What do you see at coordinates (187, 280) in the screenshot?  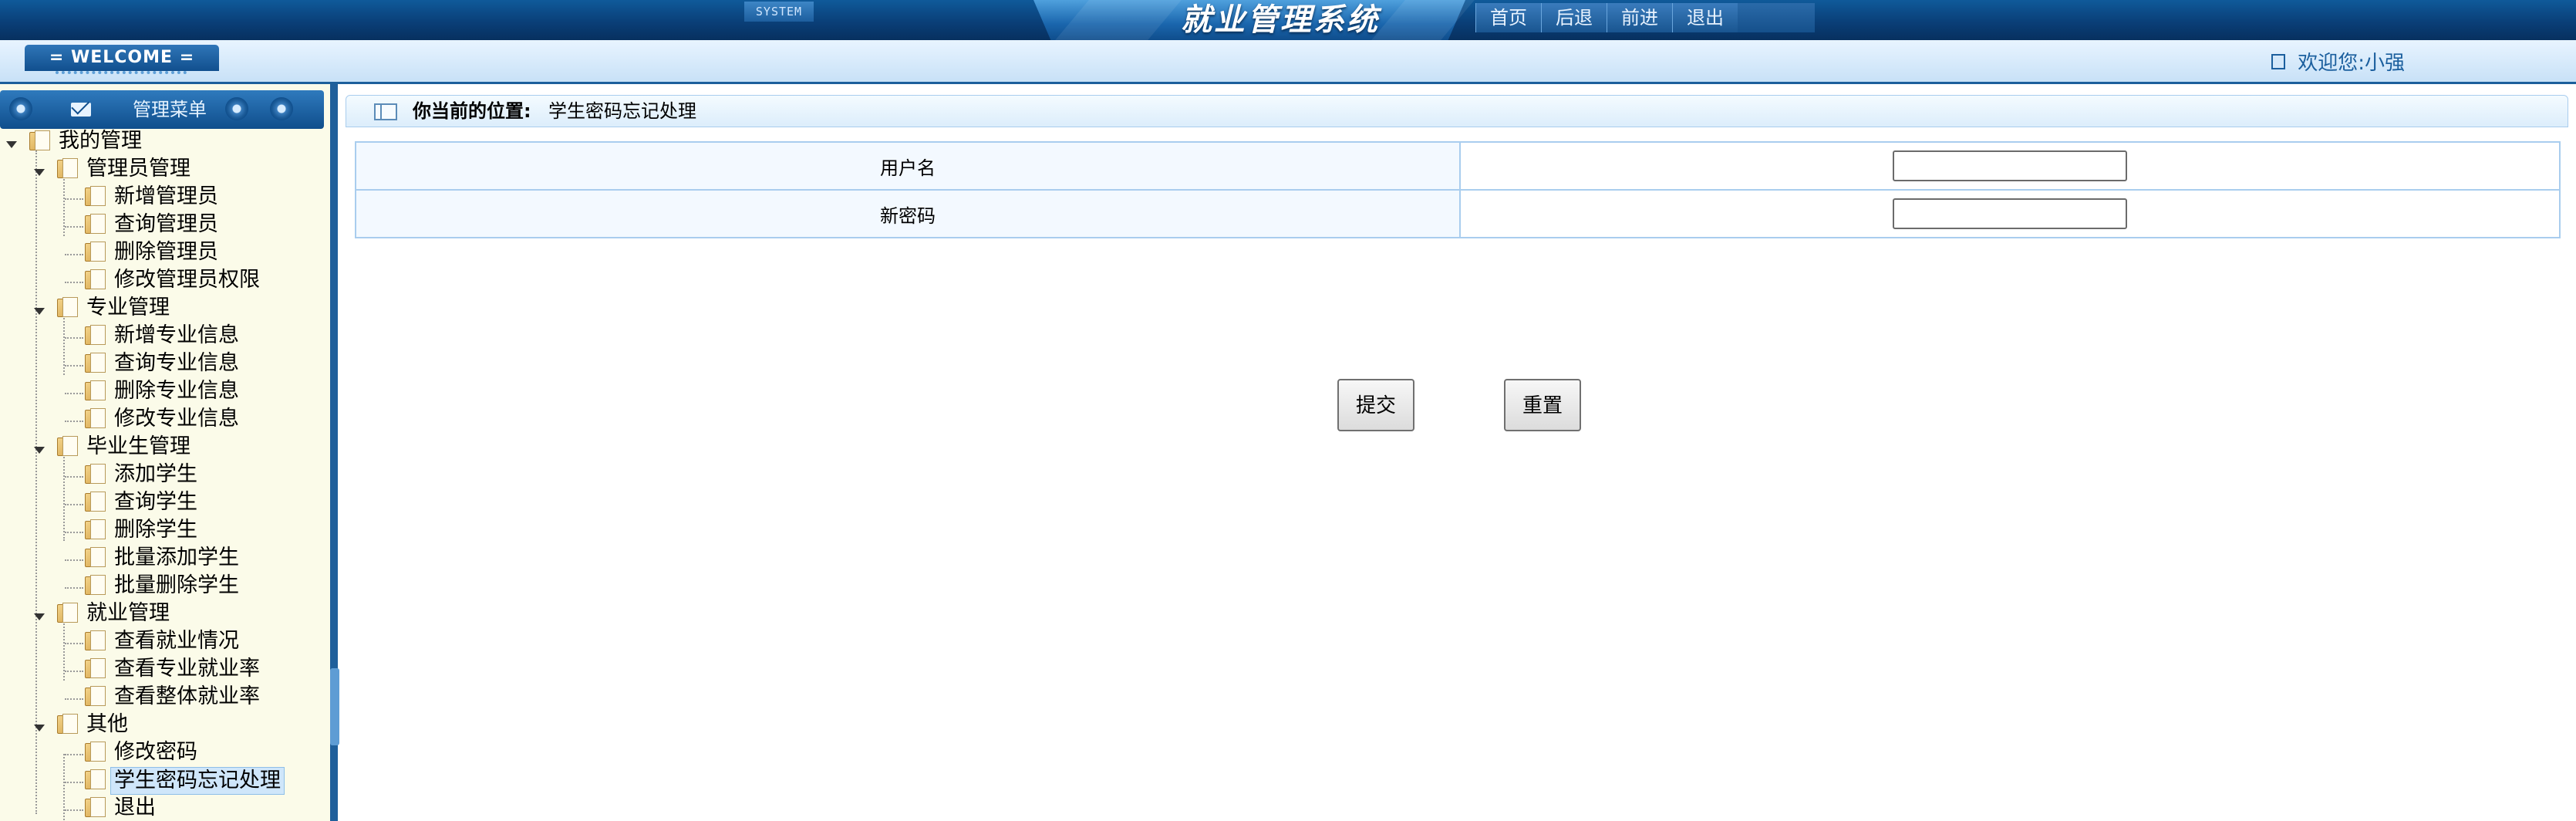 I see `tree-item: 修改管理员权限` at bounding box center [187, 280].